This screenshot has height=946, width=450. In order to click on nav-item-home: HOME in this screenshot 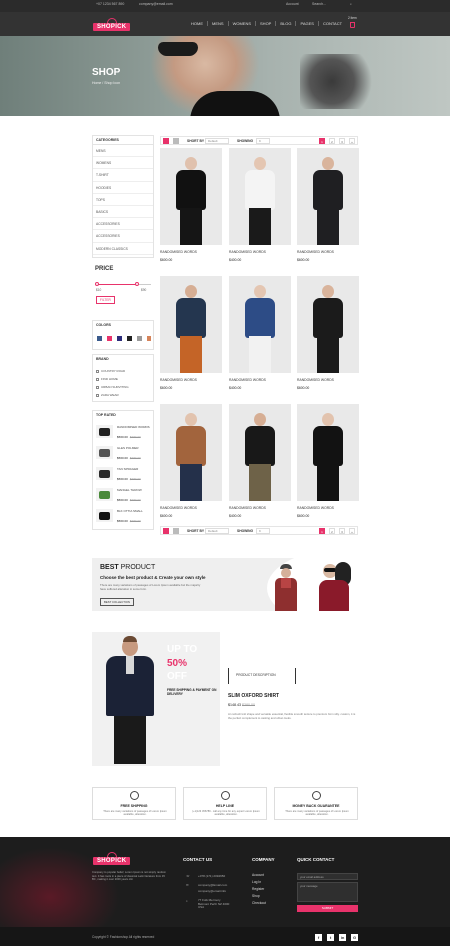, I will do `click(197, 23)`.